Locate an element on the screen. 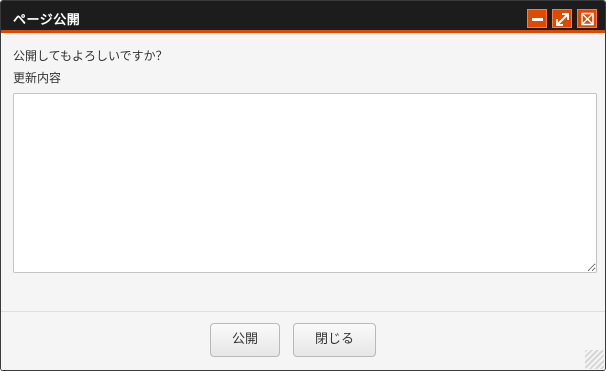 This screenshot has height=371, width=606. dialog-titlebar: ページ公開 is located at coordinates (303, 17).